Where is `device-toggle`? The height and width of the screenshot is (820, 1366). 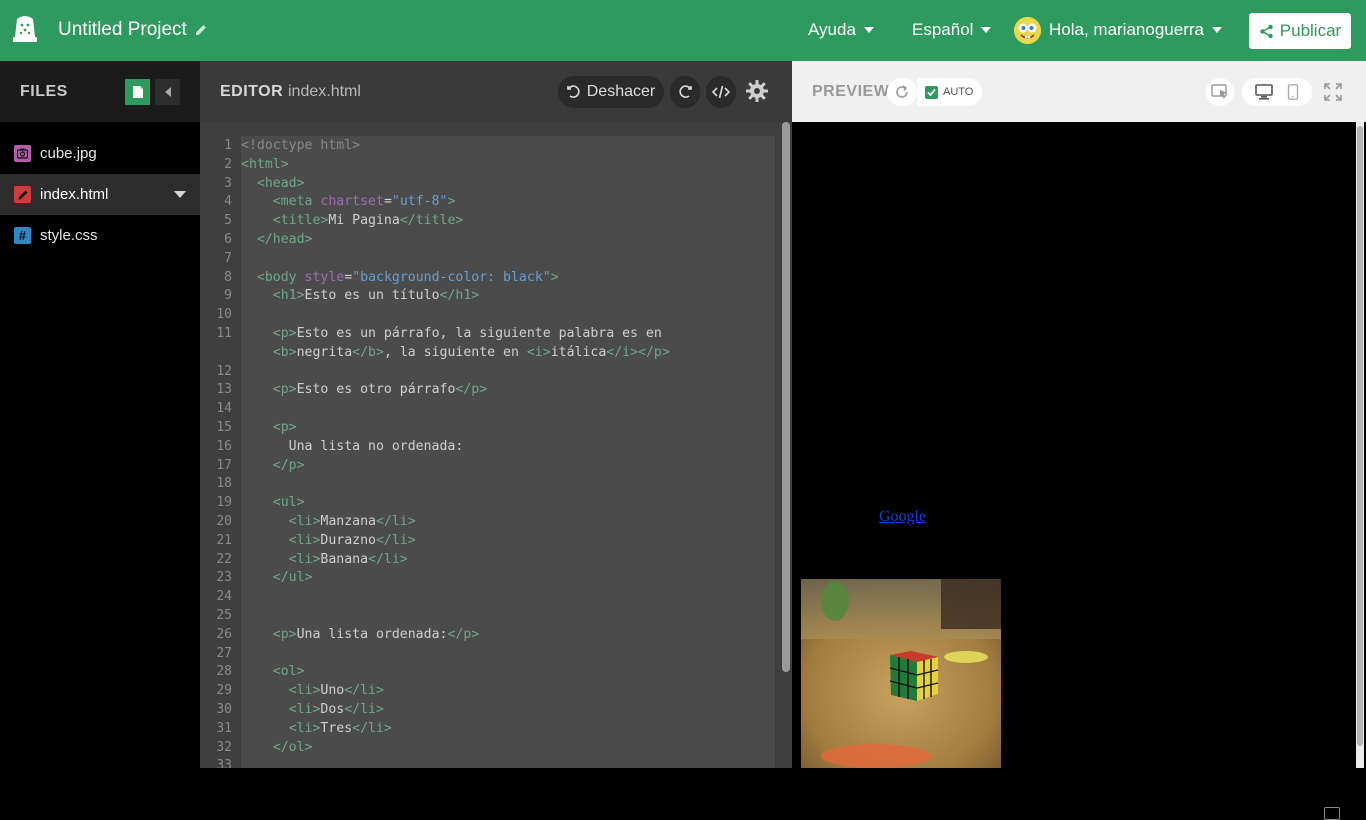 device-toggle is located at coordinates (1277, 92).